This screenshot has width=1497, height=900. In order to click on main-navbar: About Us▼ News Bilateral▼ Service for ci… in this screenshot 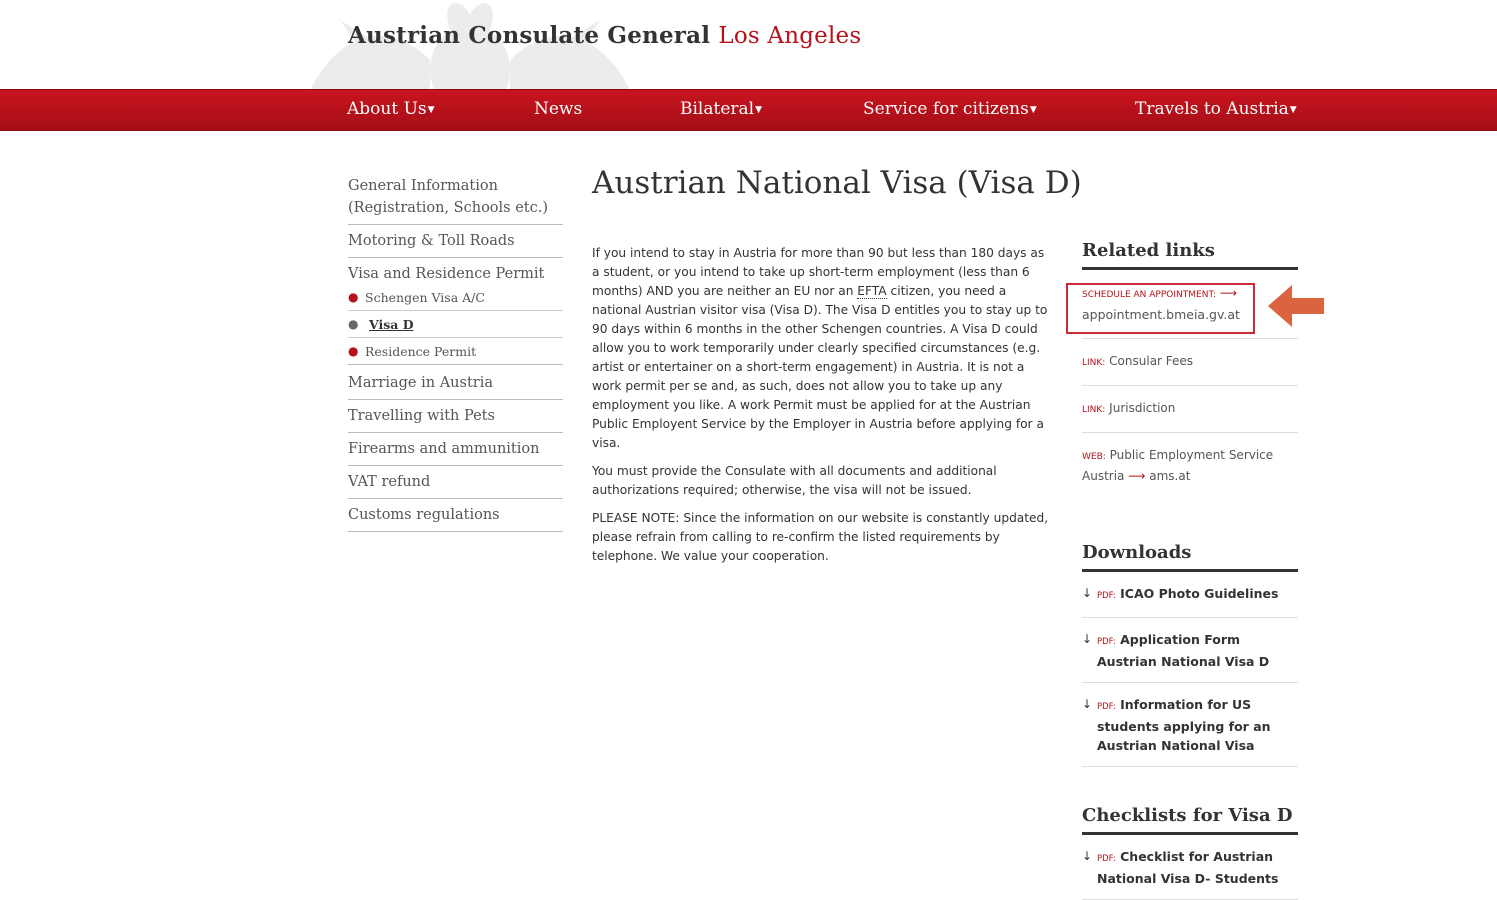, I will do `click(748, 110)`.